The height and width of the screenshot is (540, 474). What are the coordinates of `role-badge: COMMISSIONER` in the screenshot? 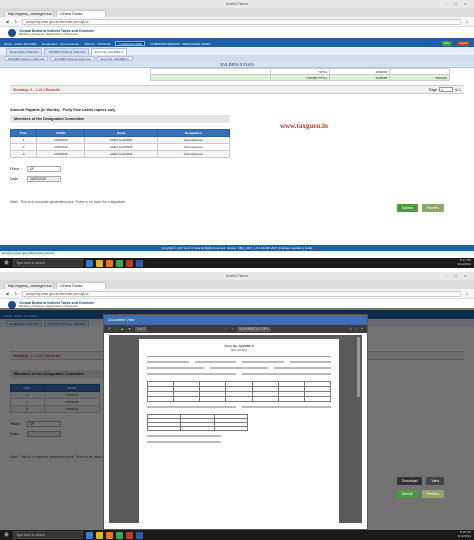 It's located at (130, 43).